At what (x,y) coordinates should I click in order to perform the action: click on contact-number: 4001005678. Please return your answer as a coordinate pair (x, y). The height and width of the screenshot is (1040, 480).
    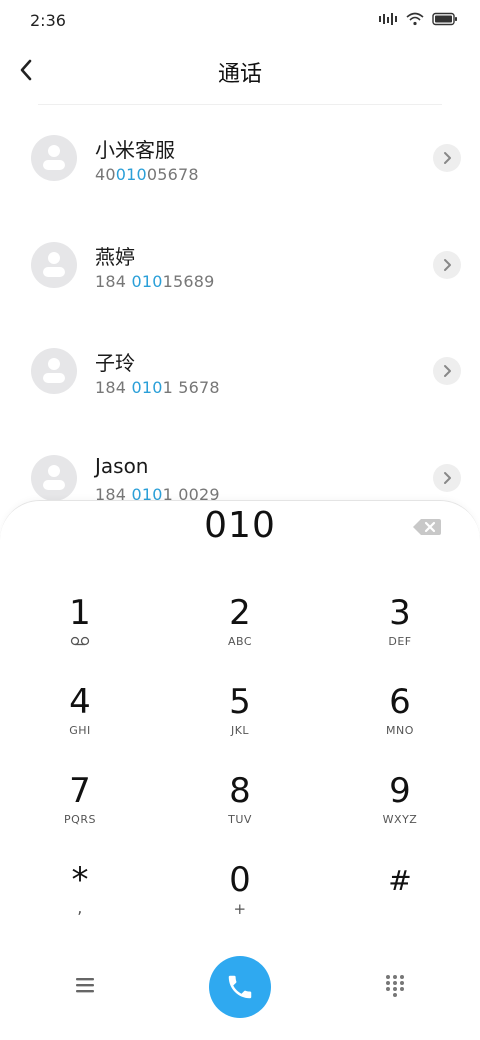
    Looking at the image, I should click on (147, 174).